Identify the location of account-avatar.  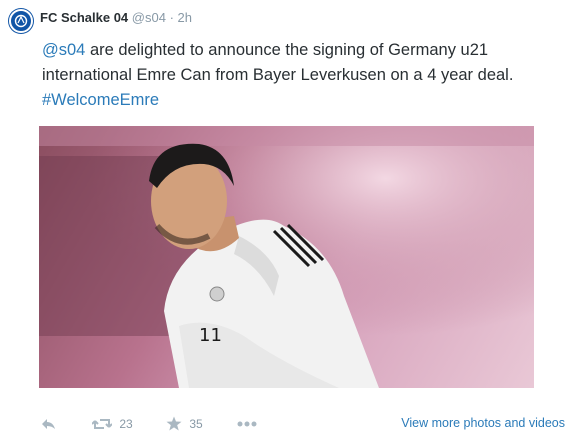
(21, 21).